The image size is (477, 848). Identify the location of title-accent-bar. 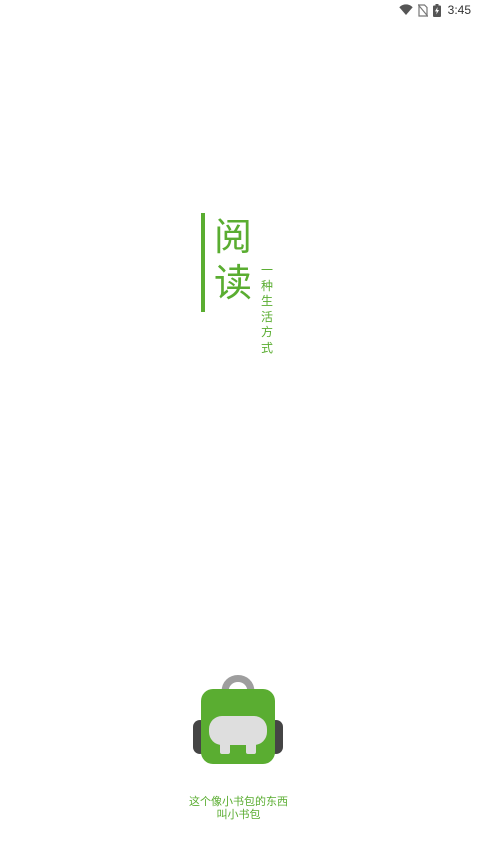
(203, 262).